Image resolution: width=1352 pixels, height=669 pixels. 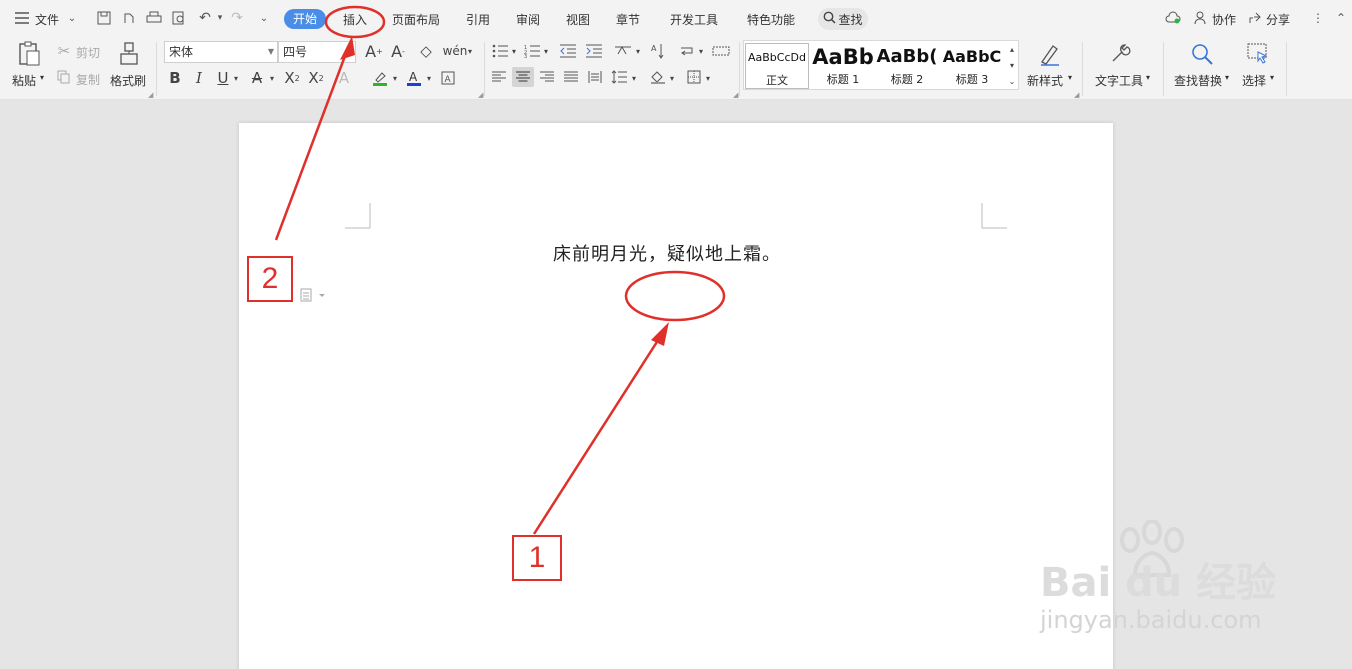 What do you see at coordinates (675, 296) in the screenshot?
I see `annotation-circle-cursor` at bounding box center [675, 296].